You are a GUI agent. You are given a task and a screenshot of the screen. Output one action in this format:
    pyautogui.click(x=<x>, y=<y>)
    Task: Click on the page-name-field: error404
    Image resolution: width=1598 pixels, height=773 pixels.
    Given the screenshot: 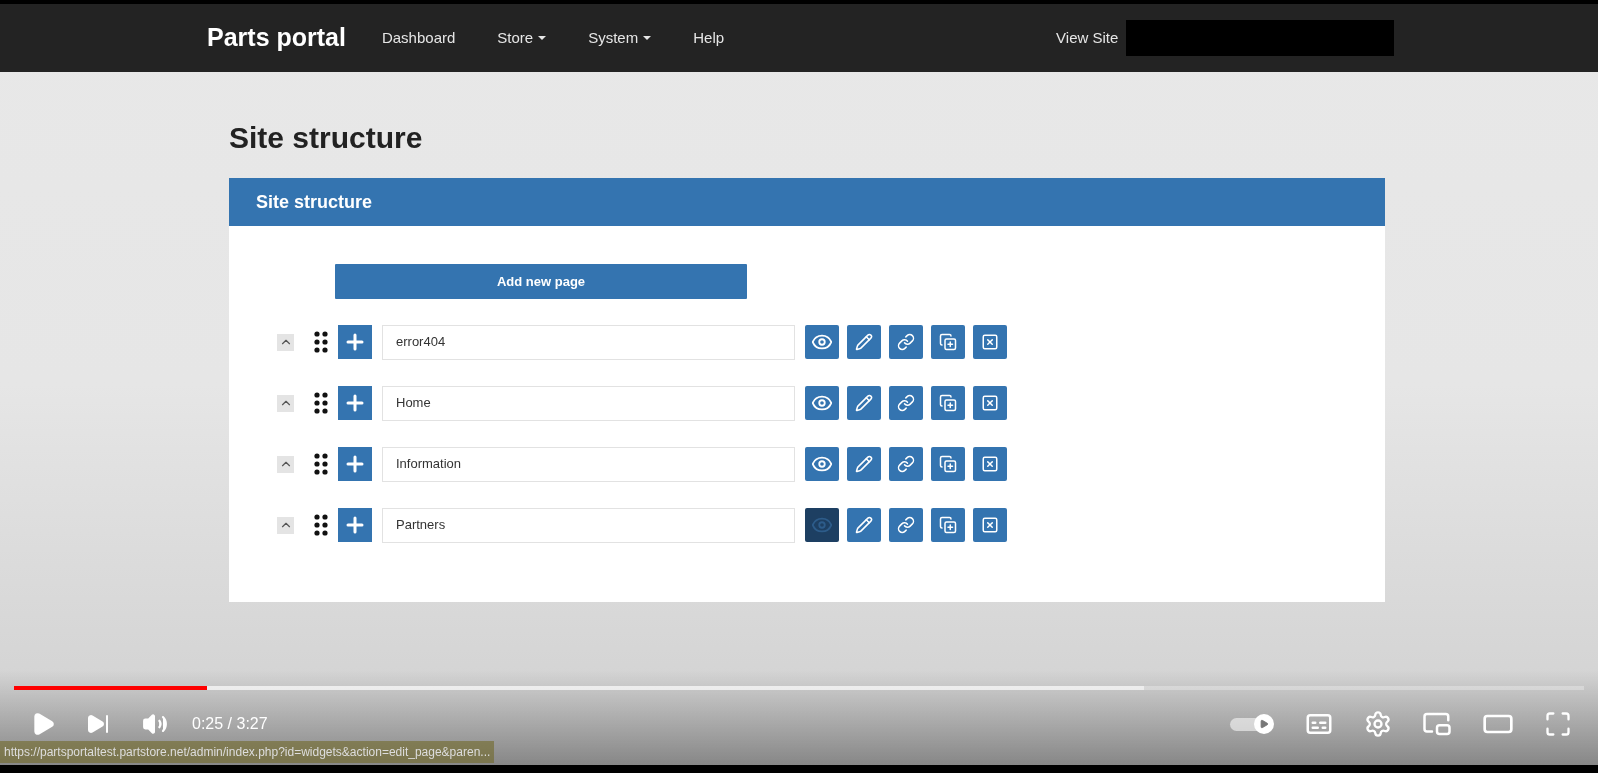 What is the action you would take?
    pyautogui.click(x=588, y=342)
    